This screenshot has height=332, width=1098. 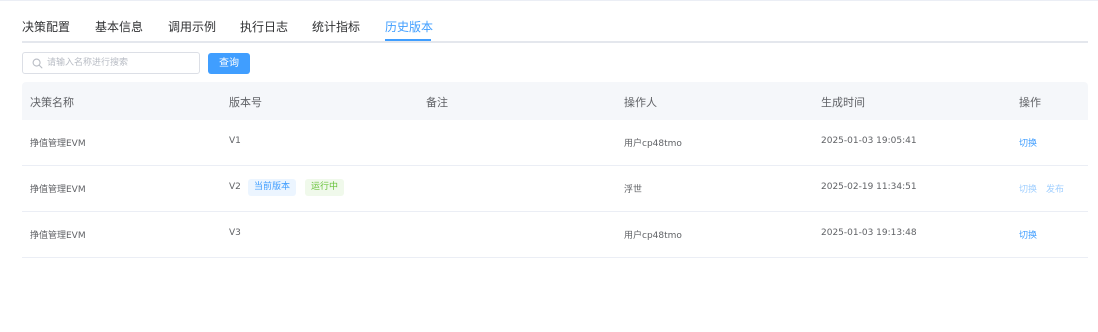 I want to click on tab-history-versions: 历史版本, so click(x=409, y=26).